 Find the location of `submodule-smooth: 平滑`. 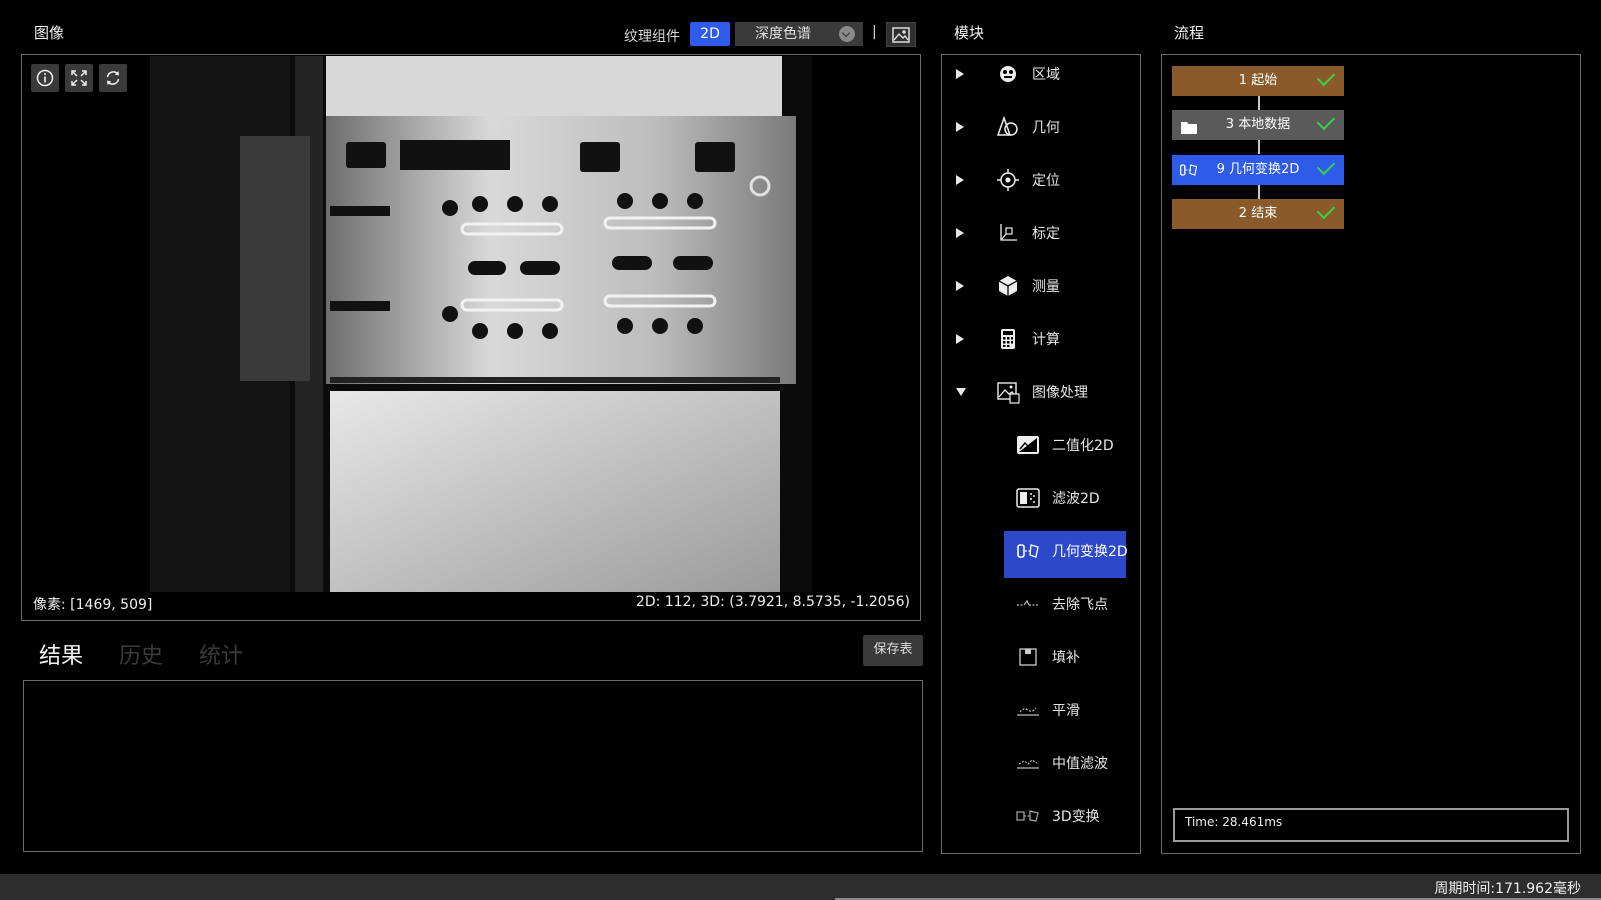

submodule-smooth: 平滑 is located at coordinates (1041, 709).